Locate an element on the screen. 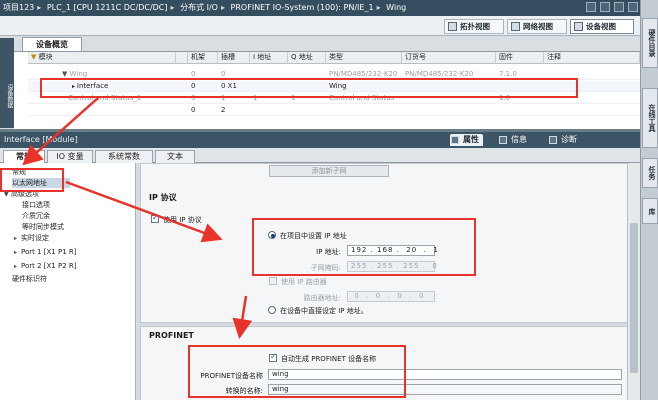 Image resolution: width=658 pixels, height=400 pixels. close-icon is located at coordinates (633, 7).